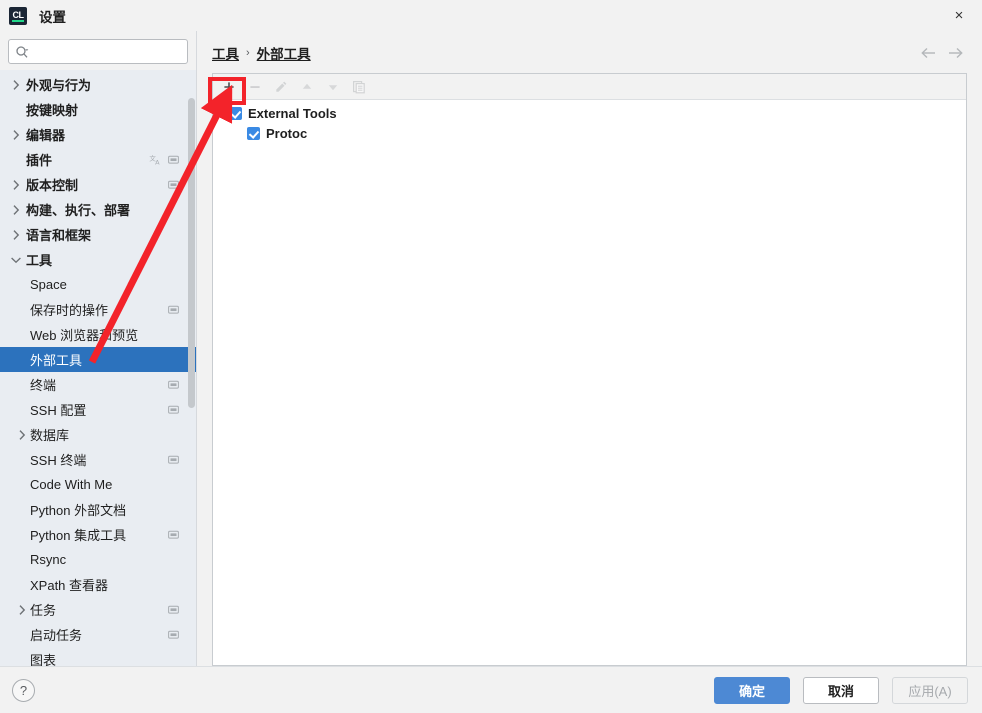 The height and width of the screenshot is (713, 982). I want to click on sidebar-item-6: 语言和框架, so click(98, 234).